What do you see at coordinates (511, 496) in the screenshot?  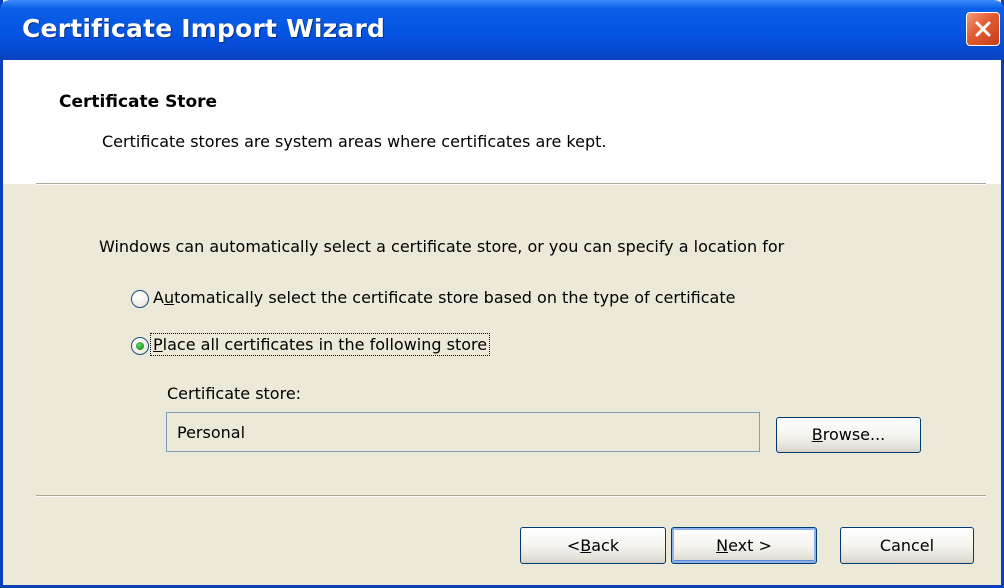 I see `footer-divider` at bounding box center [511, 496].